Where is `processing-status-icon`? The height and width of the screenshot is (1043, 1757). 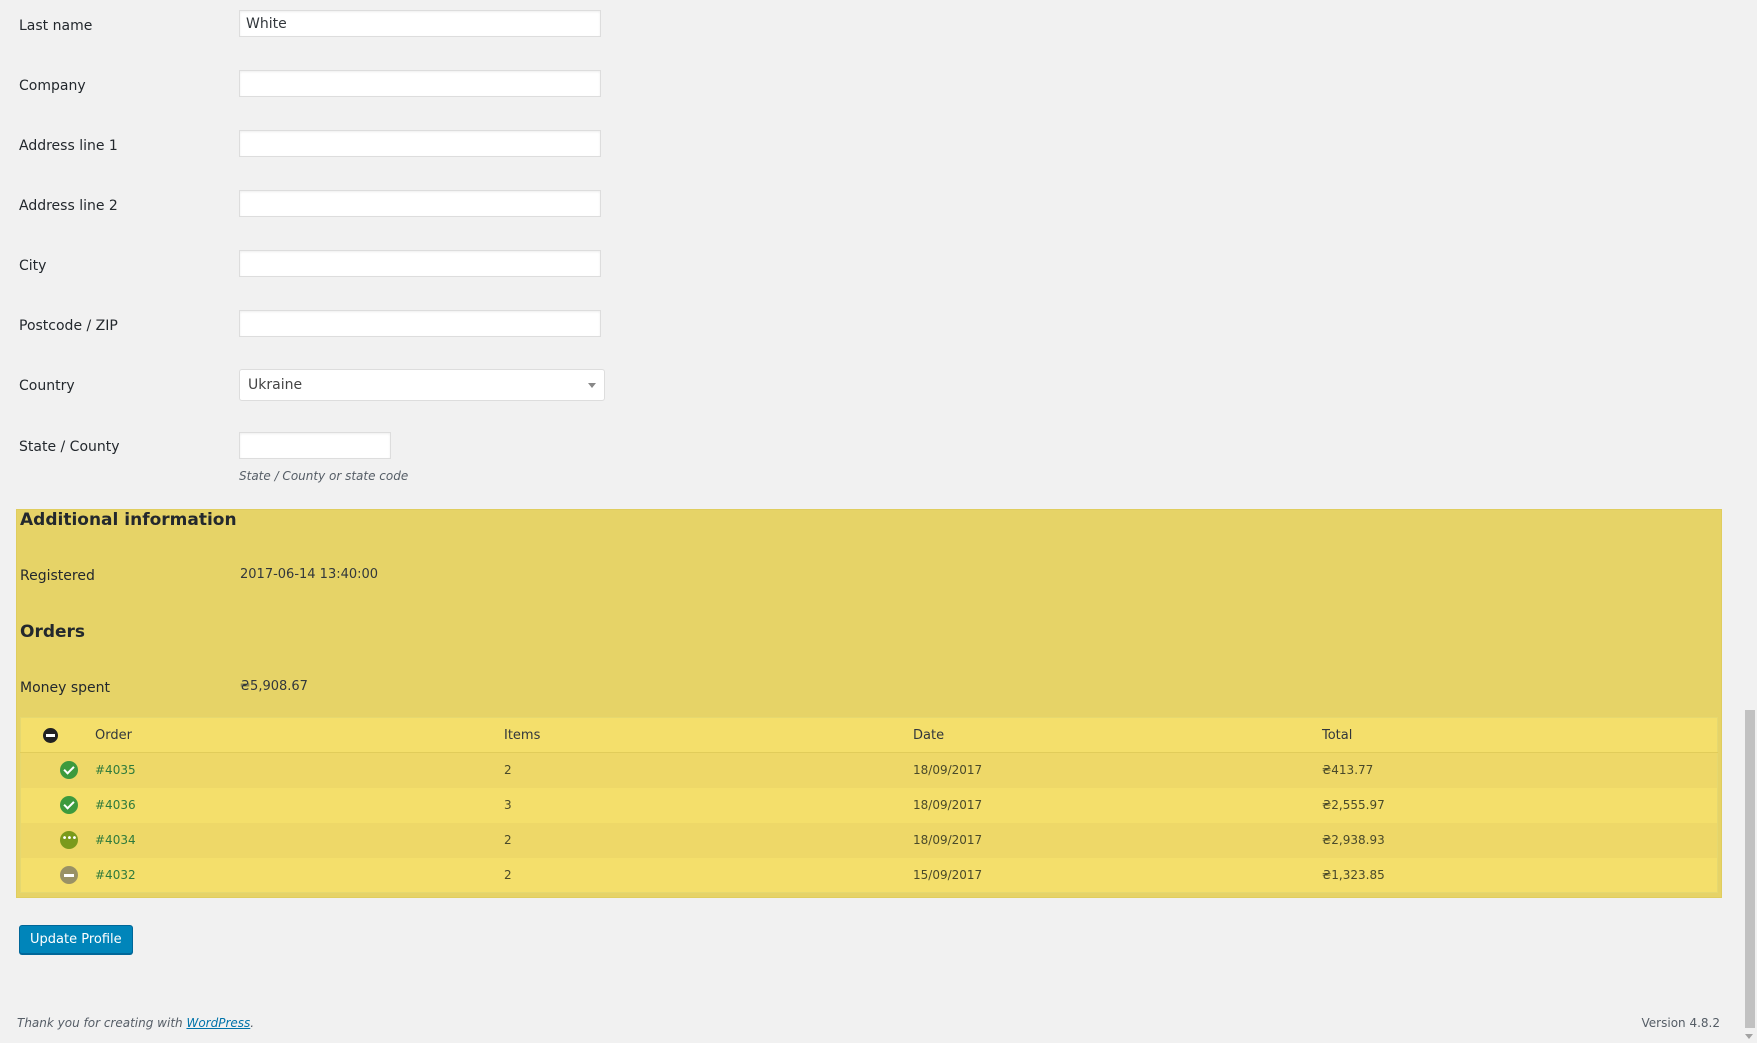
processing-status-icon is located at coordinates (69, 839).